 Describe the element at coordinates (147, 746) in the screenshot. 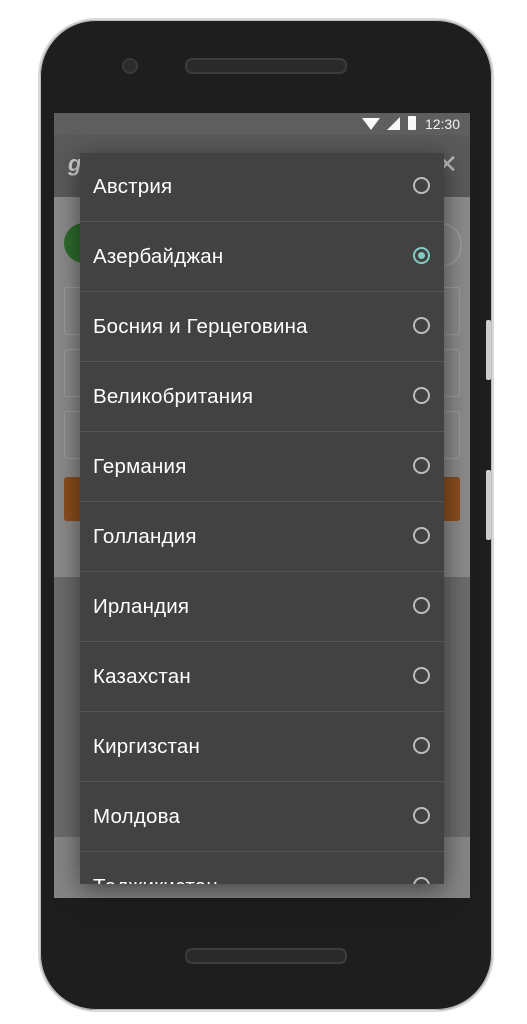

I see `country-option-label: Киргизстан` at that location.